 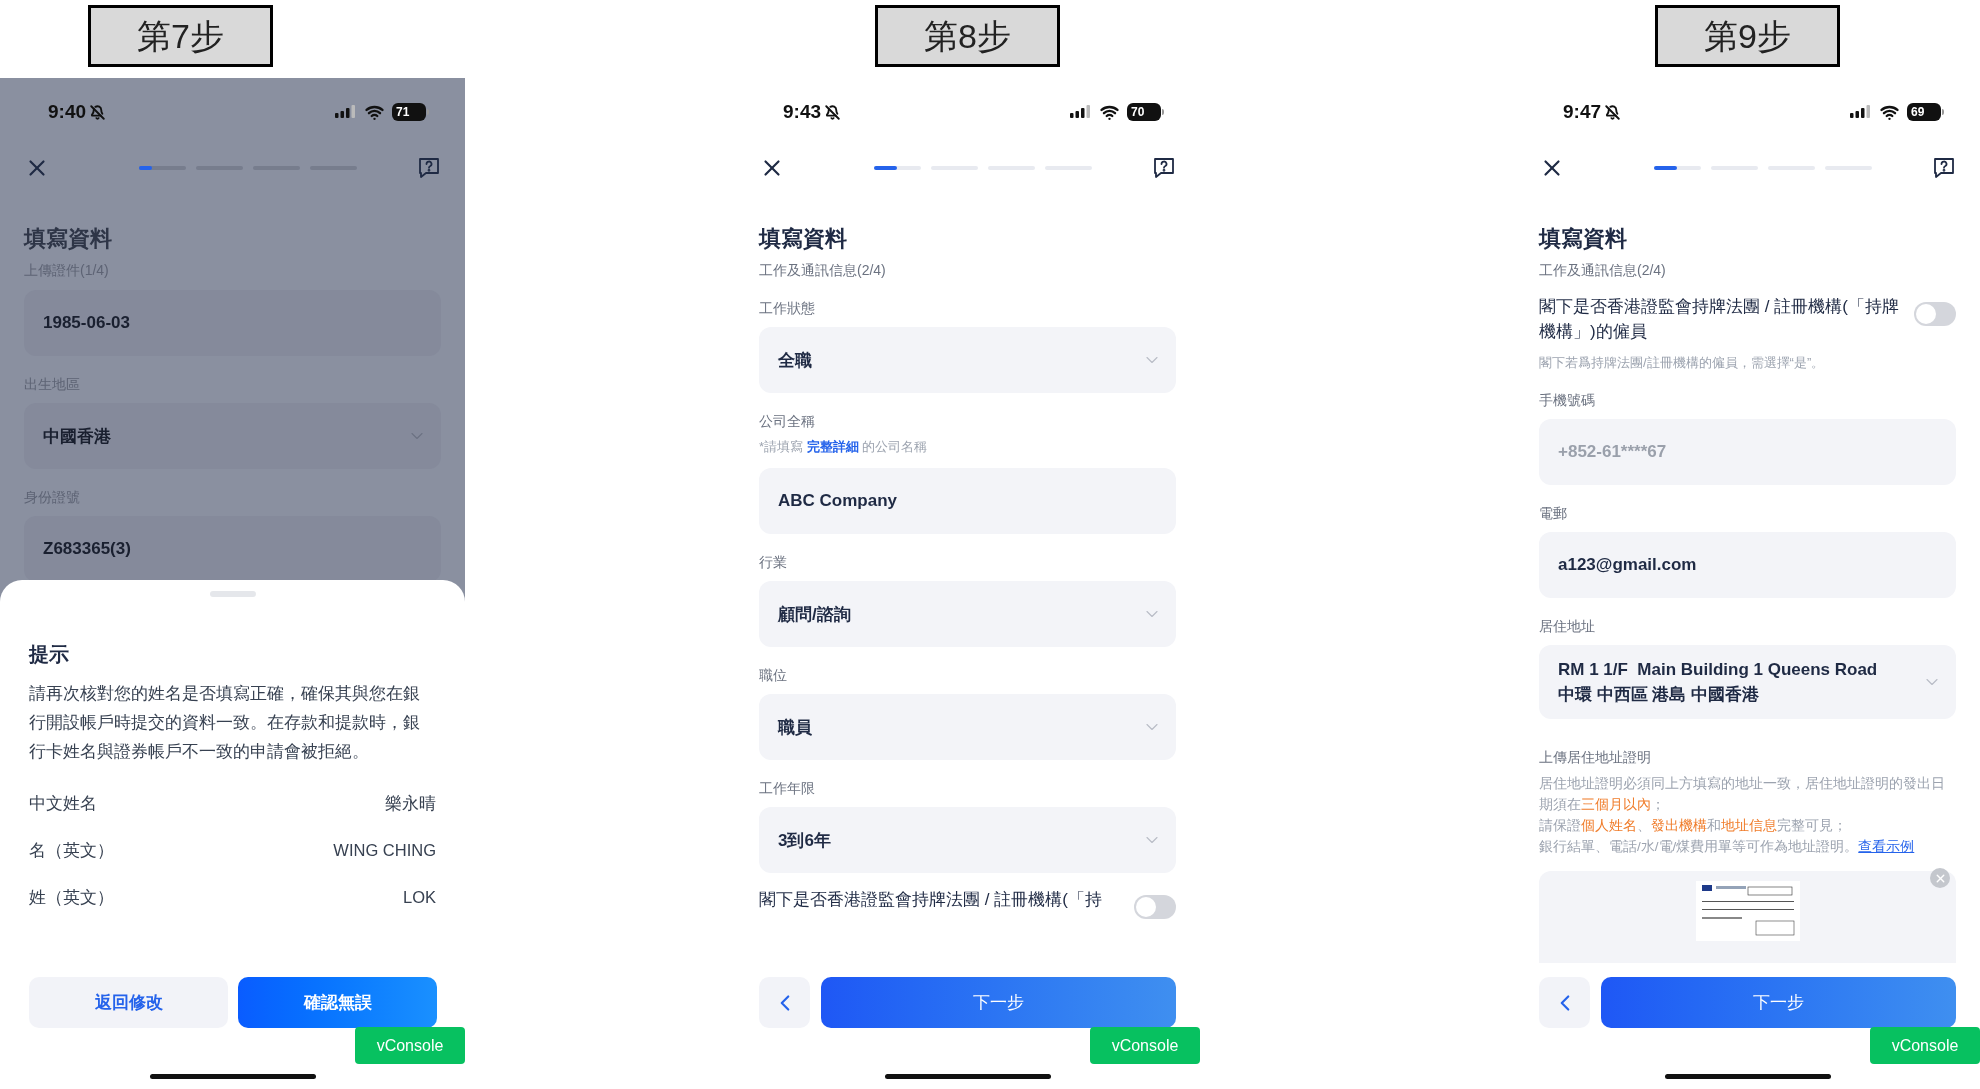 What do you see at coordinates (1747, 36) in the screenshot?
I see `step-label: 第9步` at bounding box center [1747, 36].